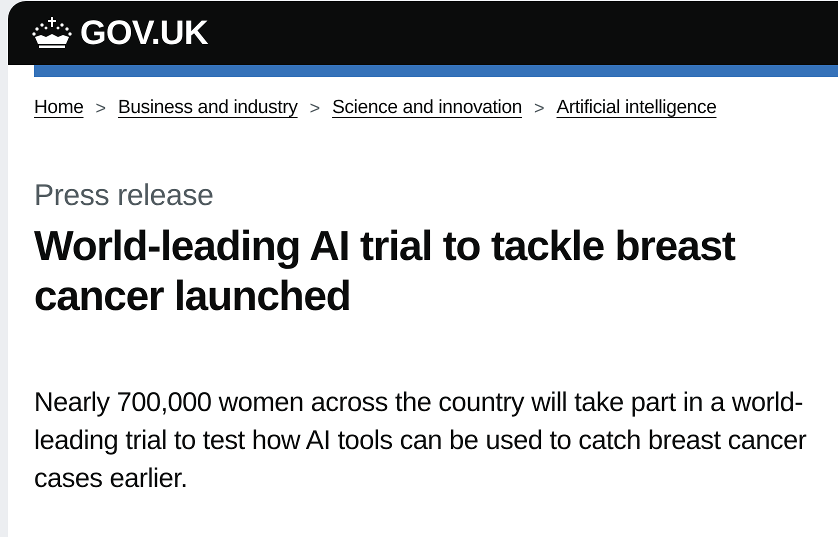 This screenshot has width=838, height=537. I want to click on breadcrumb-link: Business and industry, so click(208, 108).